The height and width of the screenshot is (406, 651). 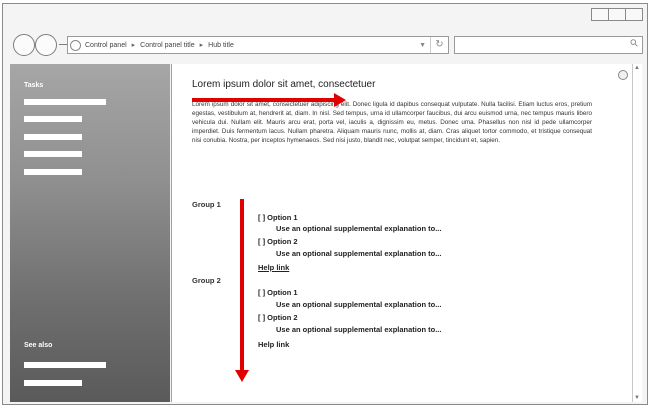 What do you see at coordinates (63, 44) in the screenshot?
I see `nav-dropdown-icon` at bounding box center [63, 44].